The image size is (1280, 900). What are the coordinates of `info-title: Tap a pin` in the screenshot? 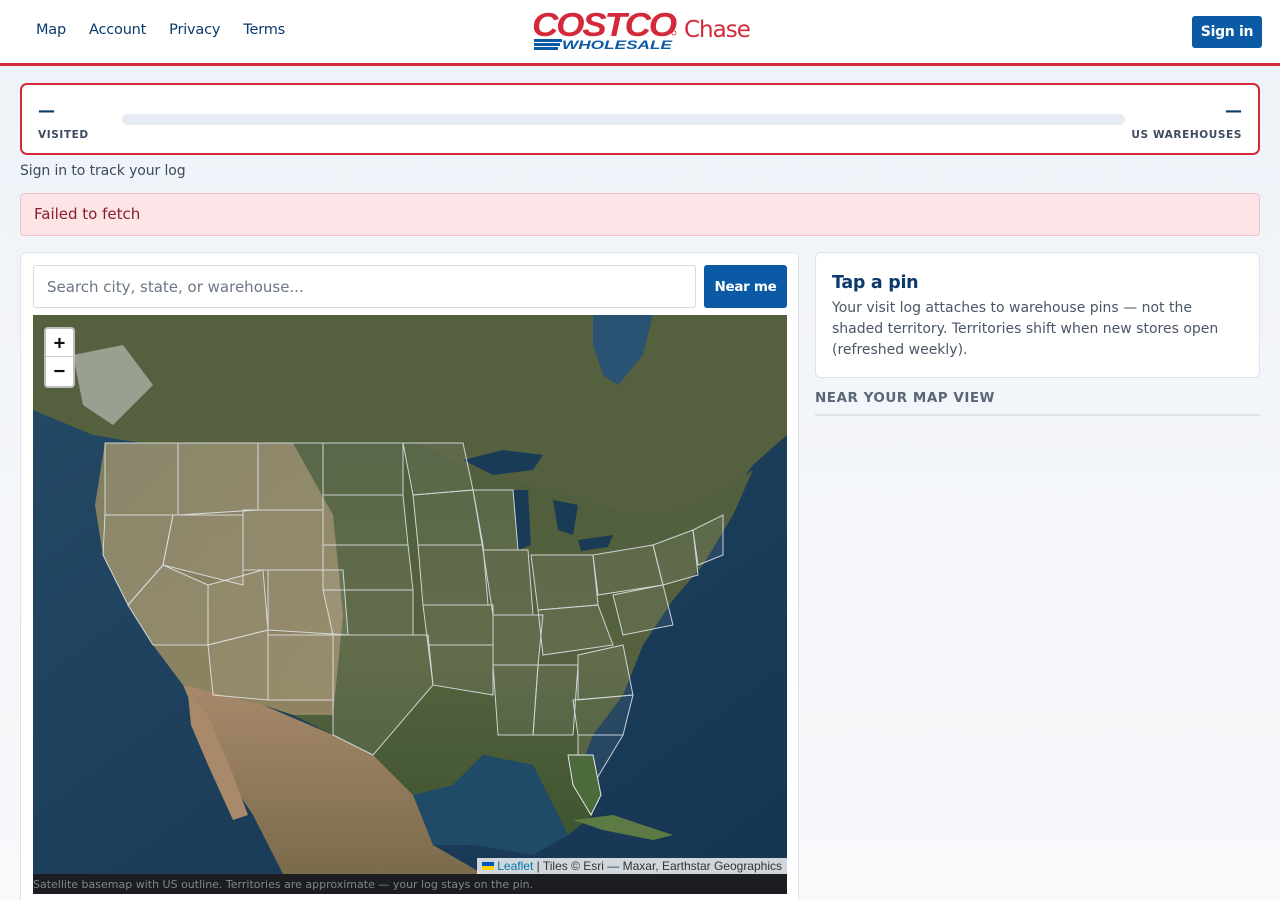 It's located at (875, 283).